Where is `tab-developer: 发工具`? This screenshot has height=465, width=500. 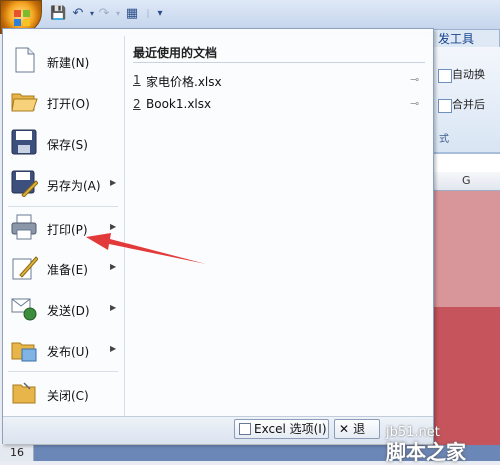 tab-developer: 发工具 is located at coordinates (466, 38).